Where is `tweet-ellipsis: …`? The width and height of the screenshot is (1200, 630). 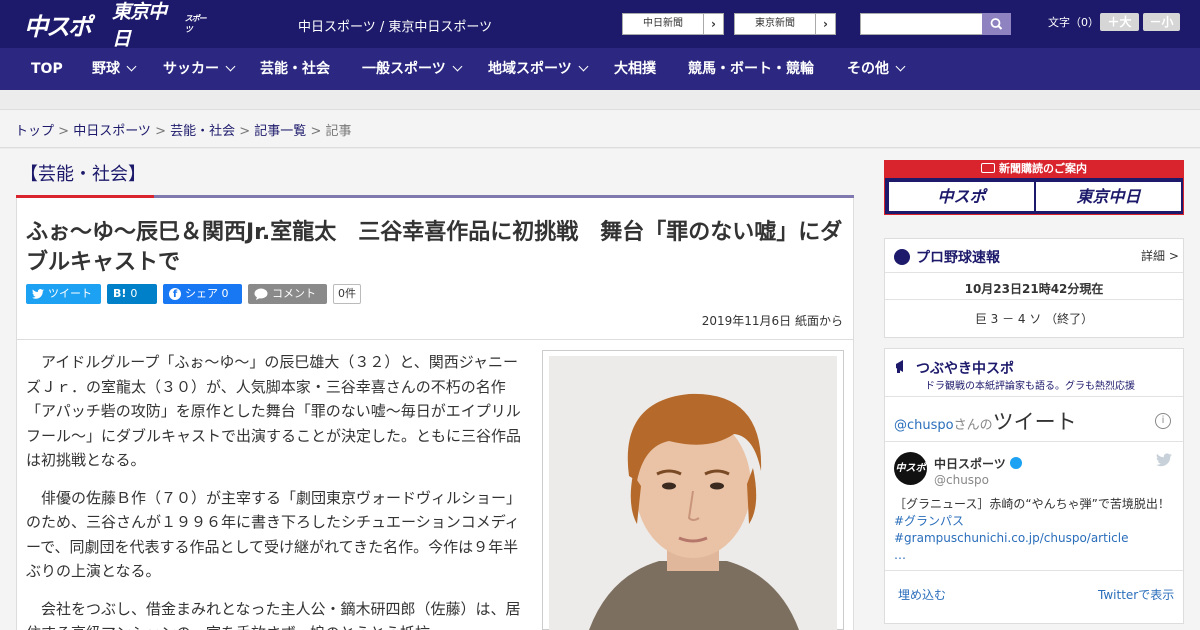
tweet-ellipsis: … is located at coordinates (900, 555).